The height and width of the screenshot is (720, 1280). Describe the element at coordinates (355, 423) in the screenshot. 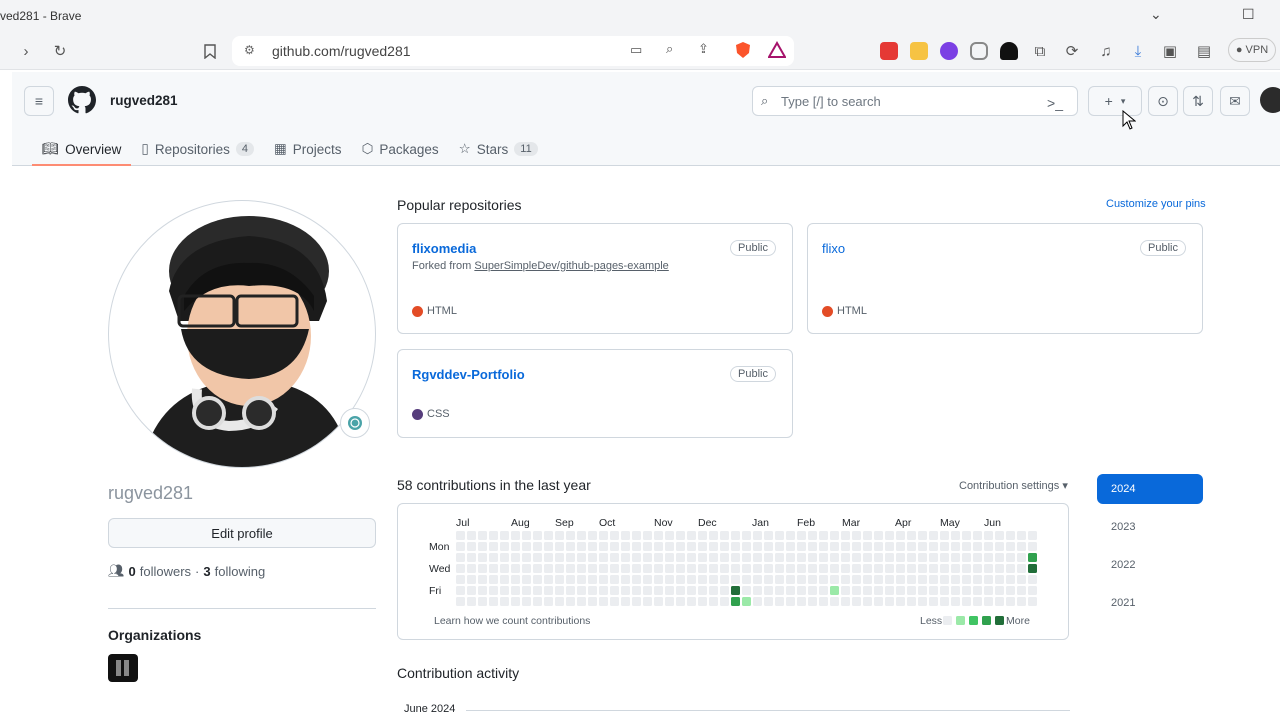

I see `status-emoji-button` at that location.